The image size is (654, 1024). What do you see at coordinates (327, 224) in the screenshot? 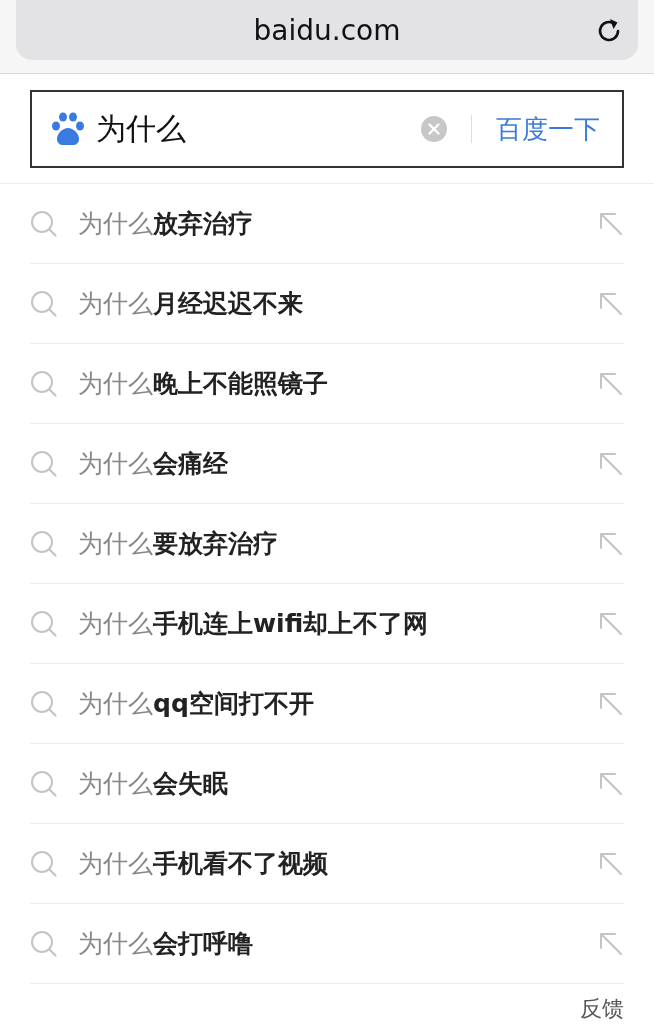
I see `suggestion-item: 为什么放弃治疗` at bounding box center [327, 224].